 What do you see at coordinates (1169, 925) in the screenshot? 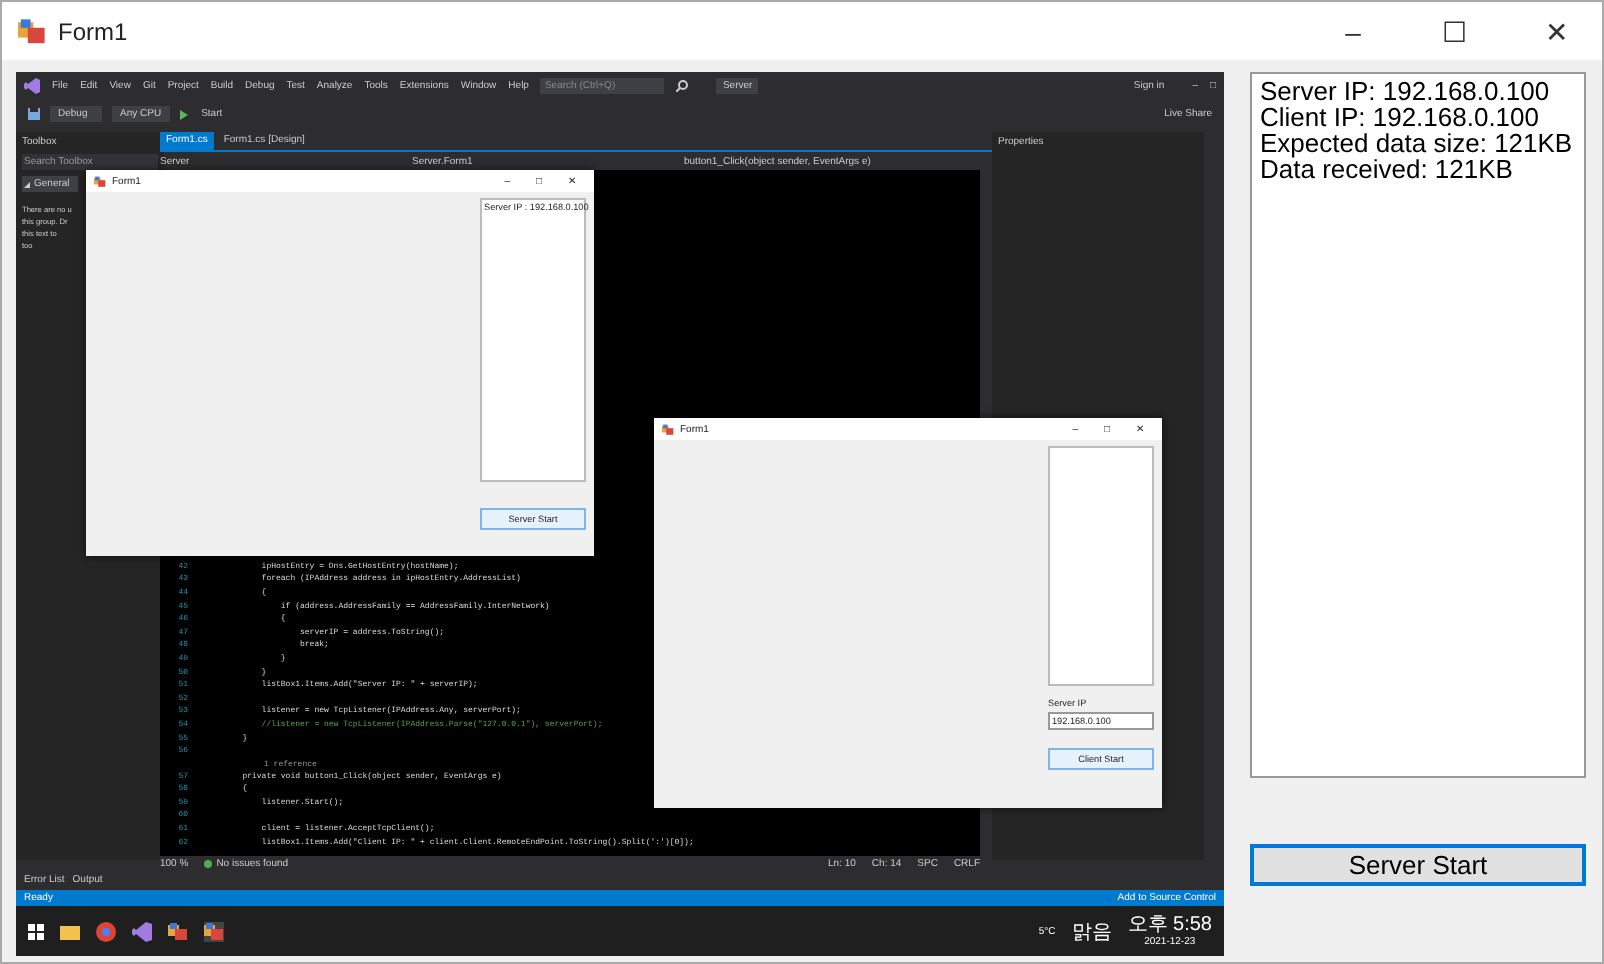
I see `clock-time: 오후 5:58` at bounding box center [1169, 925].